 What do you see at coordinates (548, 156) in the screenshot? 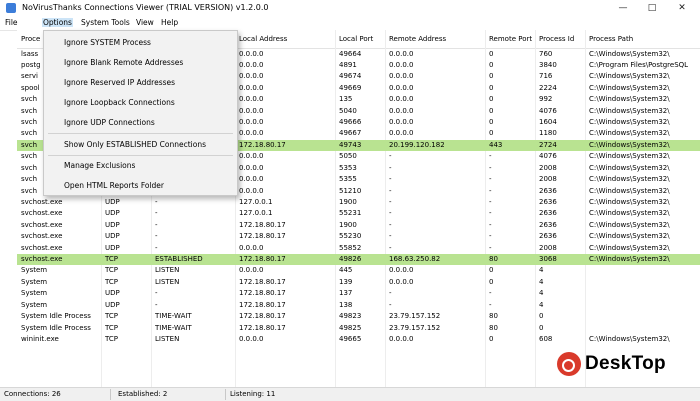
I see `cell-process-id: 4076` at bounding box center [548, 156].